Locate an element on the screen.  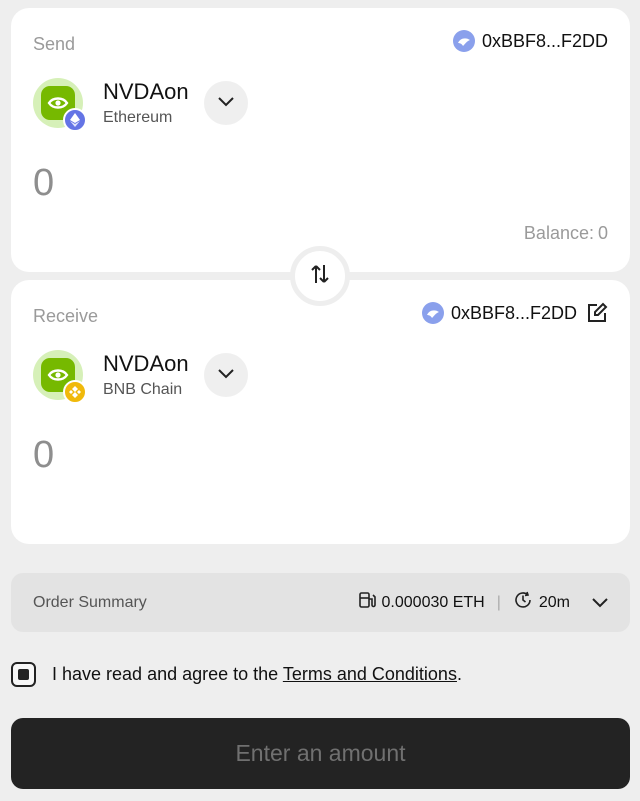
checkbox-checked-mark is located at coordinates (23, 674).